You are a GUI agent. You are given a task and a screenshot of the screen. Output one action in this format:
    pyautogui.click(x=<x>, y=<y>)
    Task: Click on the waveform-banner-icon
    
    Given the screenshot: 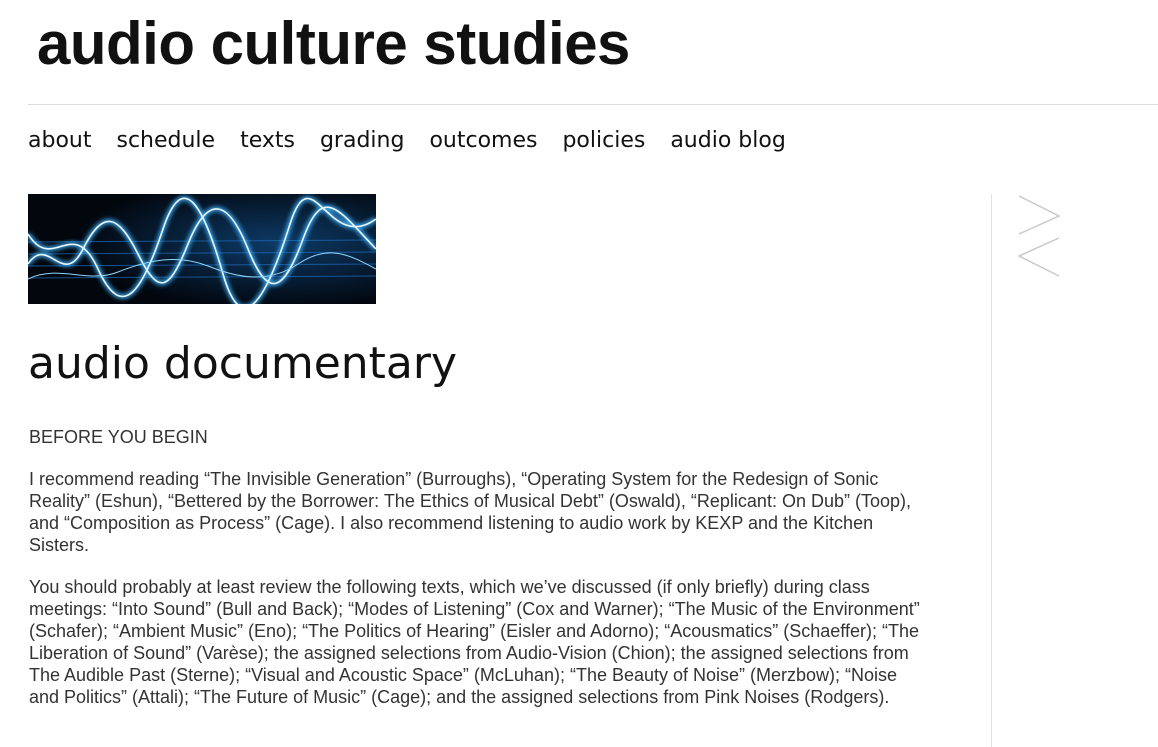 What is the action you would take?
    pyautogui.click(x=202, y=249)
    